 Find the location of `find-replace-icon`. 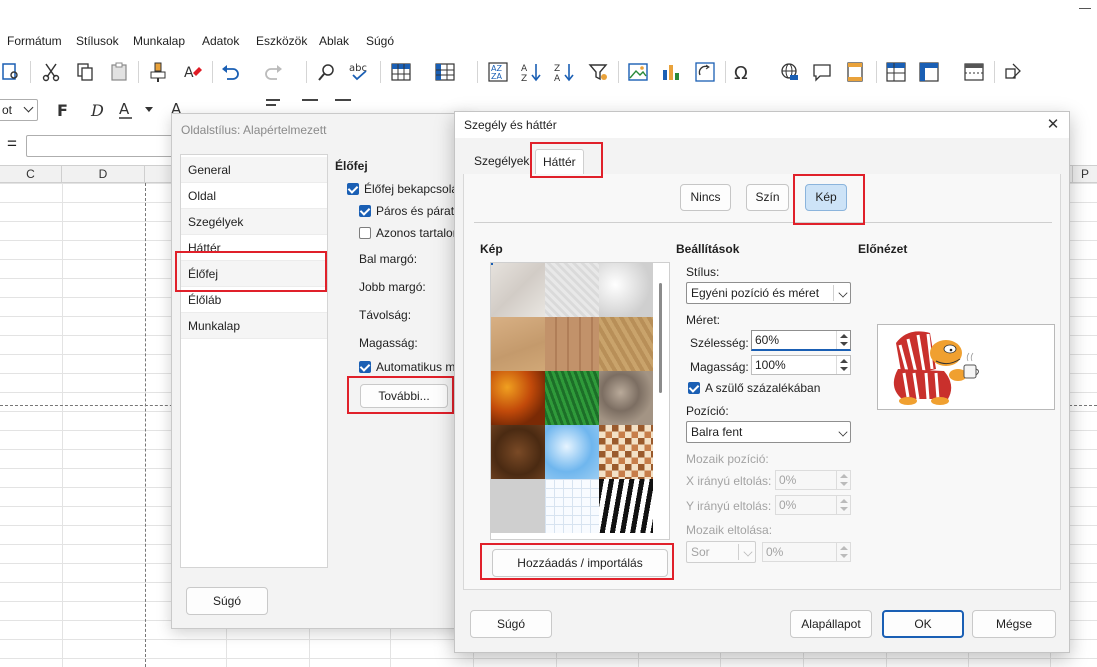

find-replace-icon is located at coordinates (327, 72).